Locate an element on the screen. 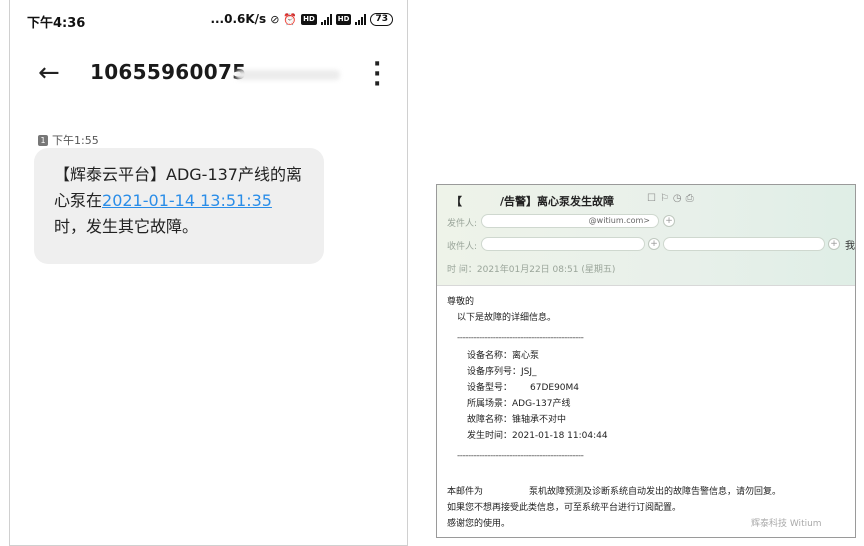 The image size is (864, 546). message-text-2: 心泵在 is located at coordinates (78, 200).